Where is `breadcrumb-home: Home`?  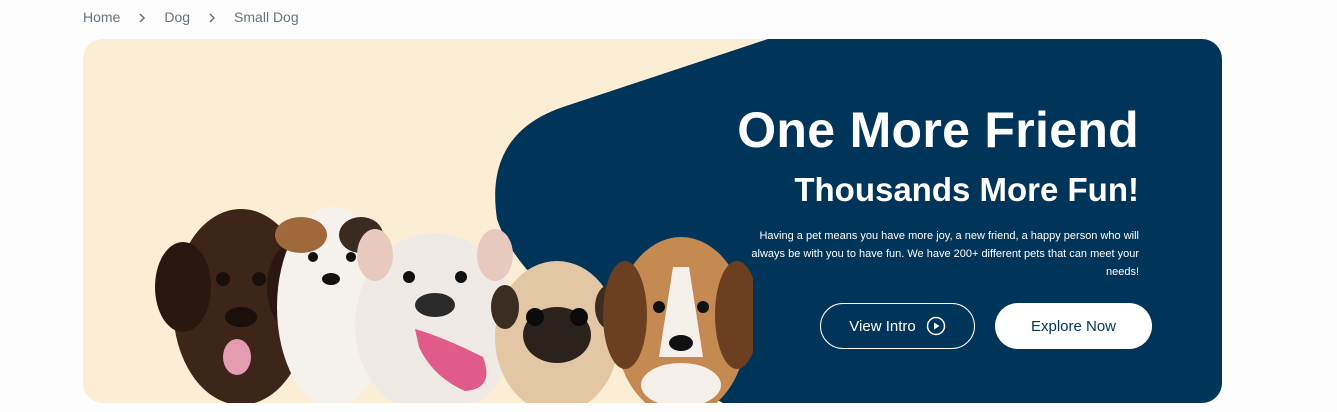 breadcrumb-home: Home is located at coordinates (101, 17).